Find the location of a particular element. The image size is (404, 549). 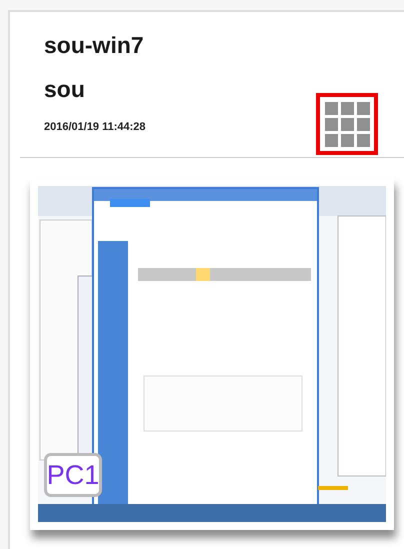

pc-label: PC1 is located at coordinates (73, 475).